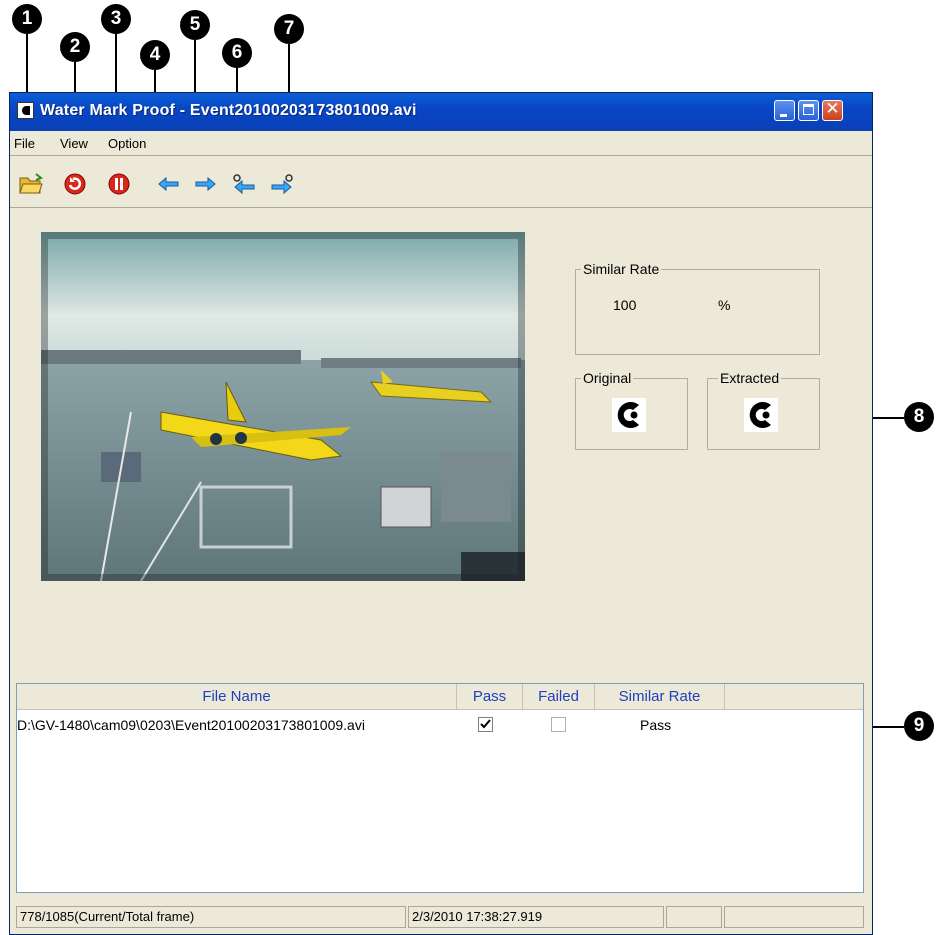 This screenshot has height=935, width=936. What do you see at coordinates (169, 184) in the screenshot?
I see `prev-frame-icon` at bounding box center [169, 184].